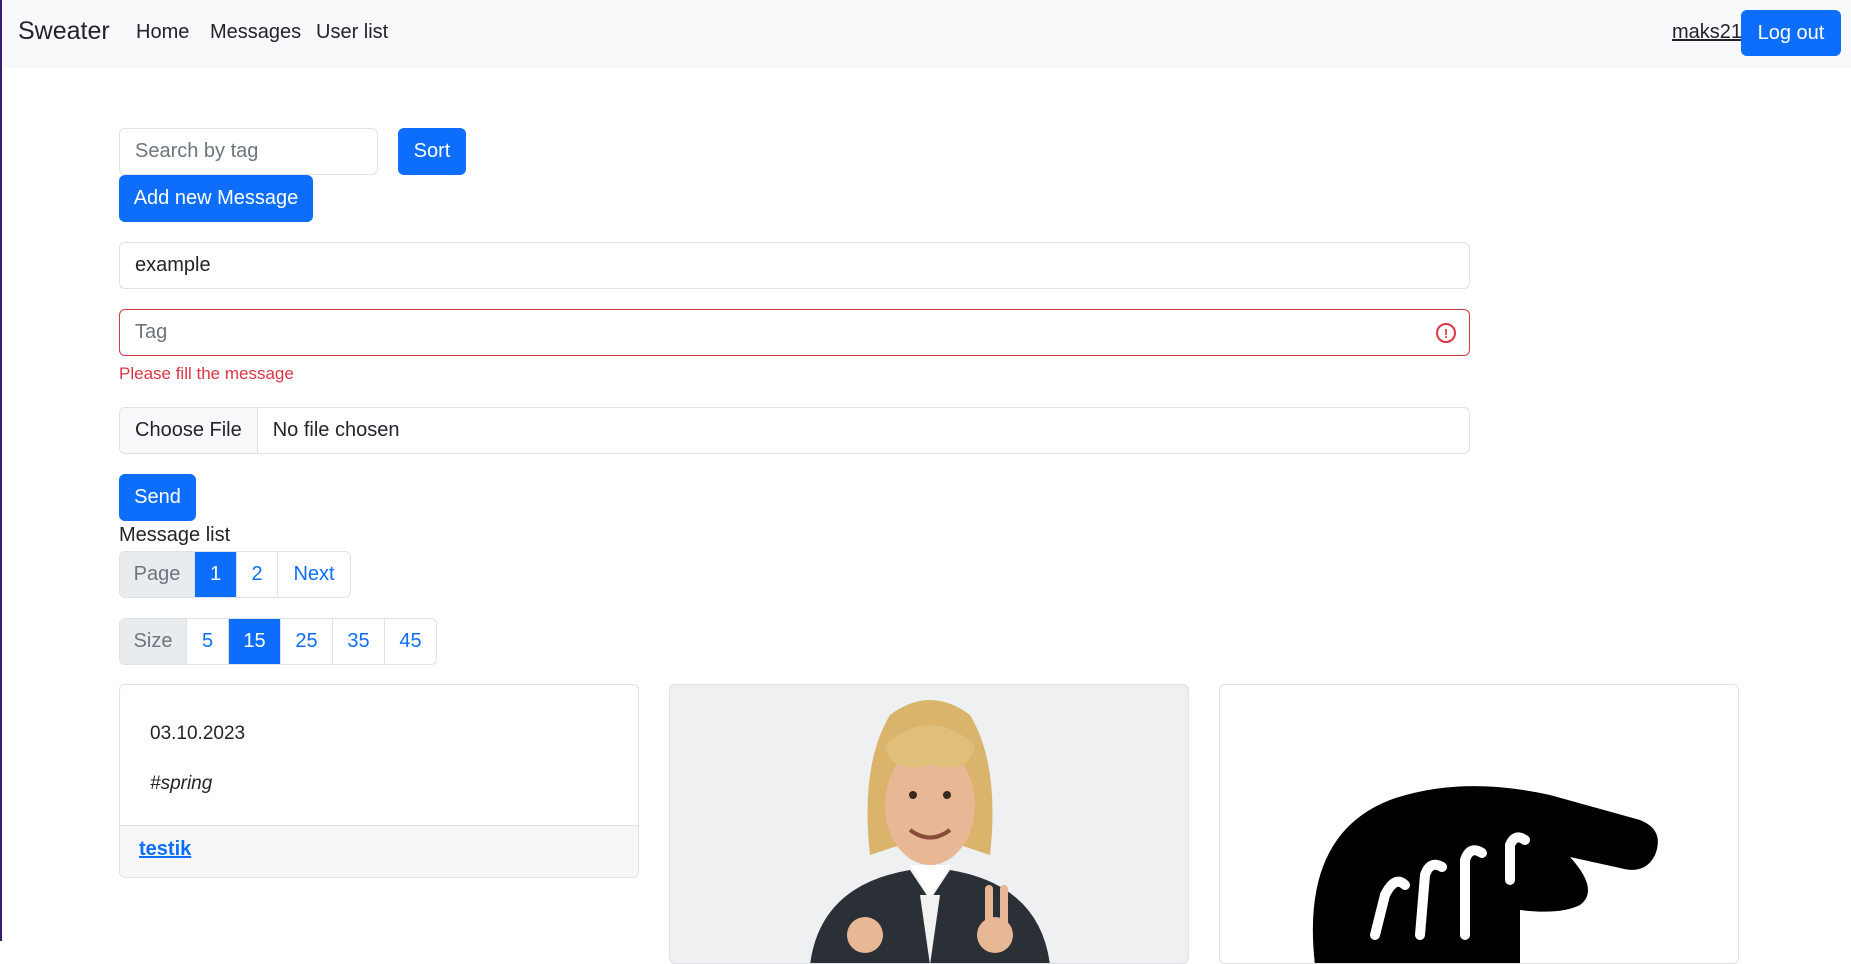 The width and height of the screenshot is (1851, 964). What do you see at coordinates (175, 535) in the screenshot?
I see `message-list-label: Message list` at bounding box center [175, 535].